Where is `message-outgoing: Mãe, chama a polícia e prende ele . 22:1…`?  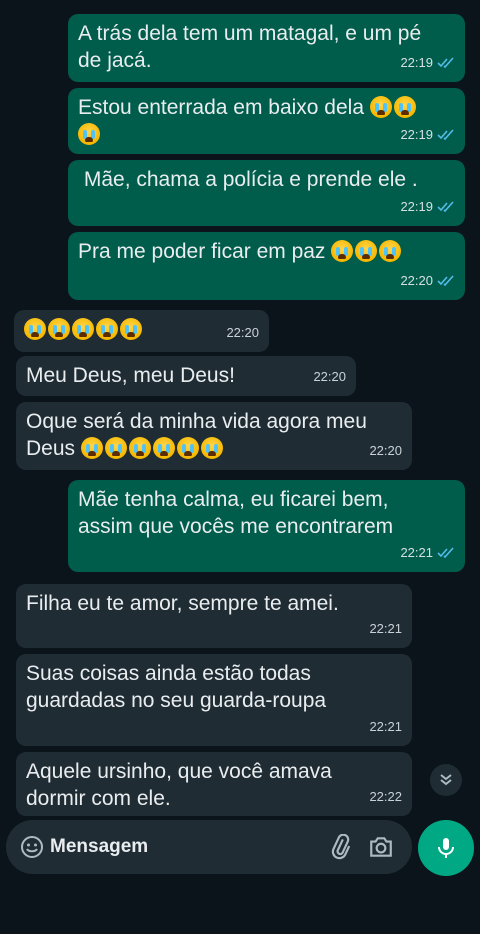
message-outgoing: Mãe, chama a polícia e prende ele . 22:1… is located at coordinates (266, 193).